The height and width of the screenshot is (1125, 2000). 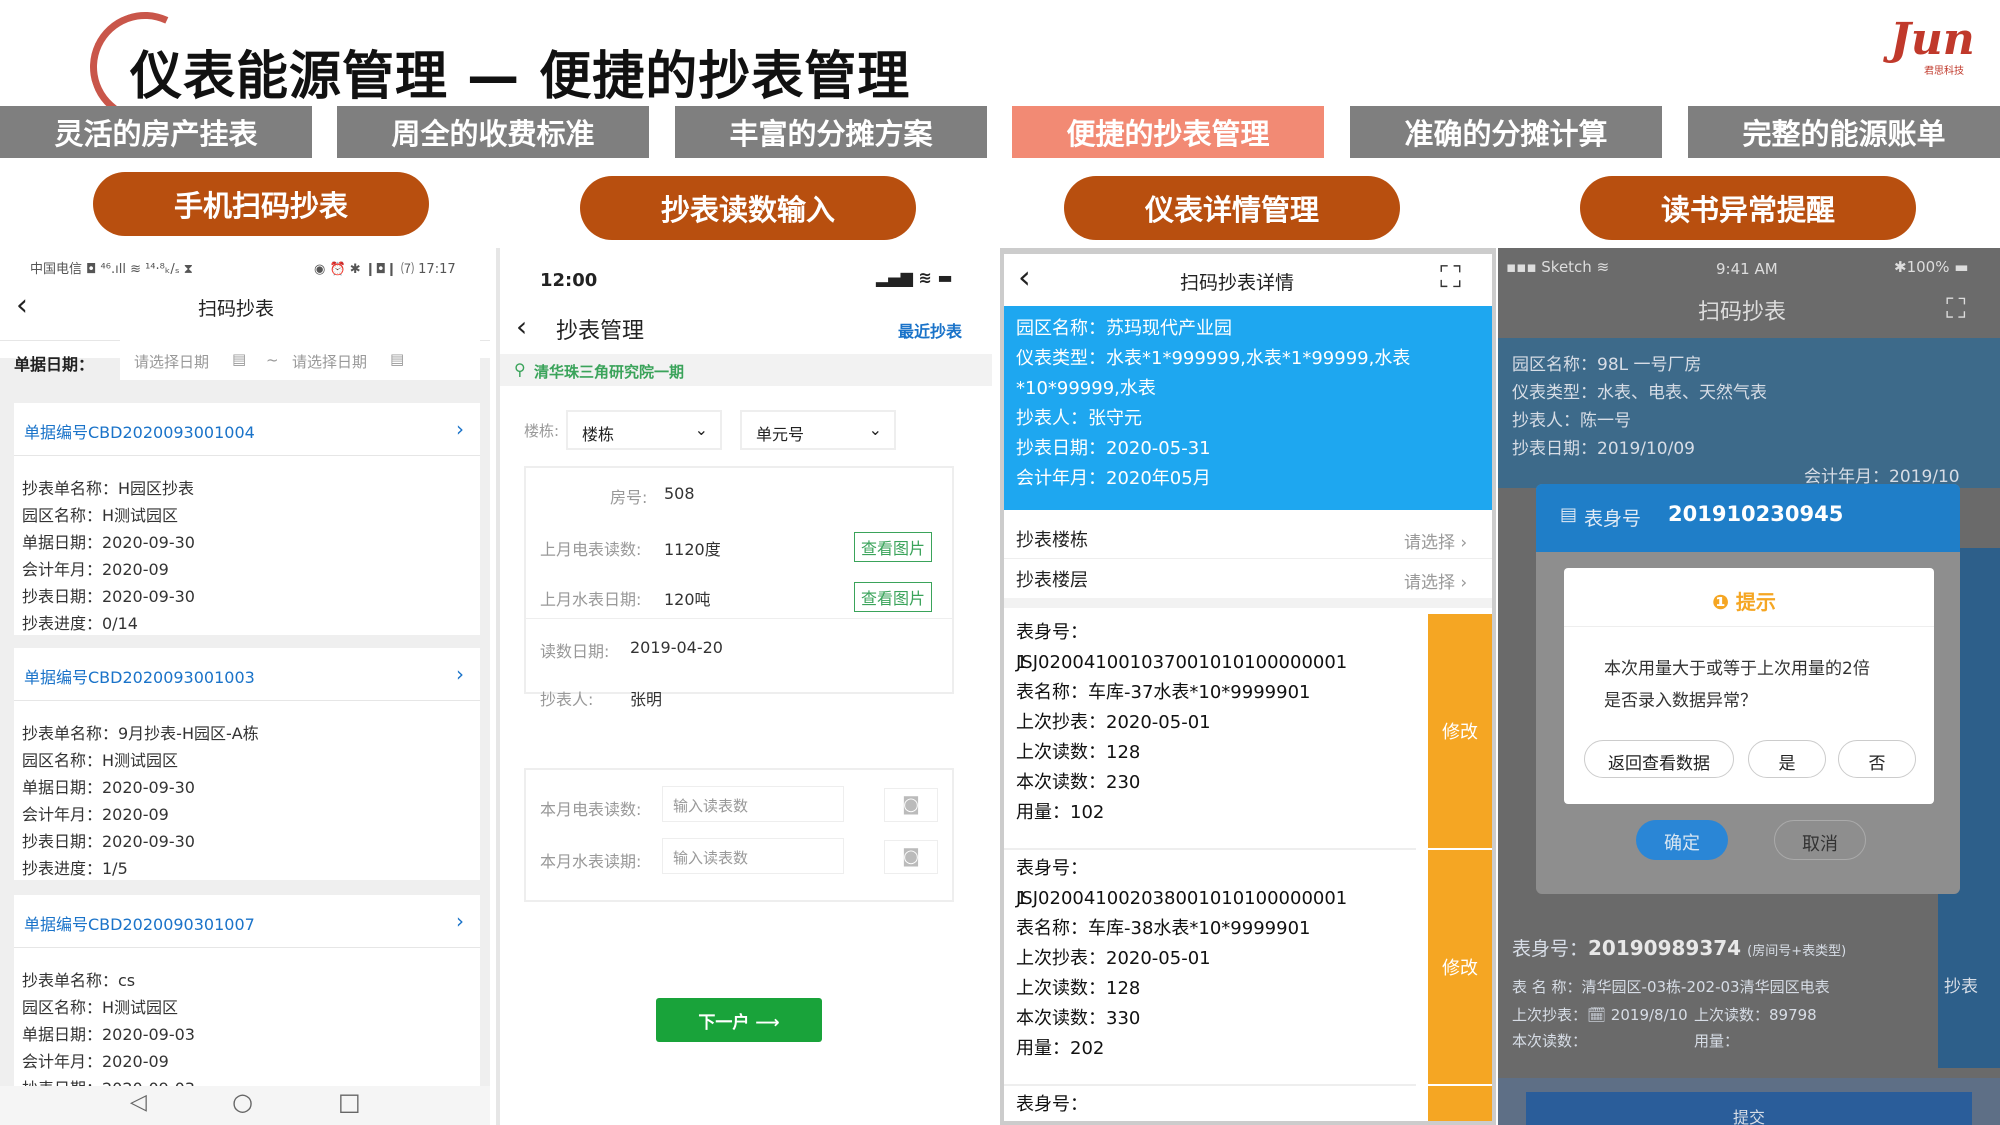 I want to click on last-read-value: 上次读数：128, so click(x=1078, y=988).